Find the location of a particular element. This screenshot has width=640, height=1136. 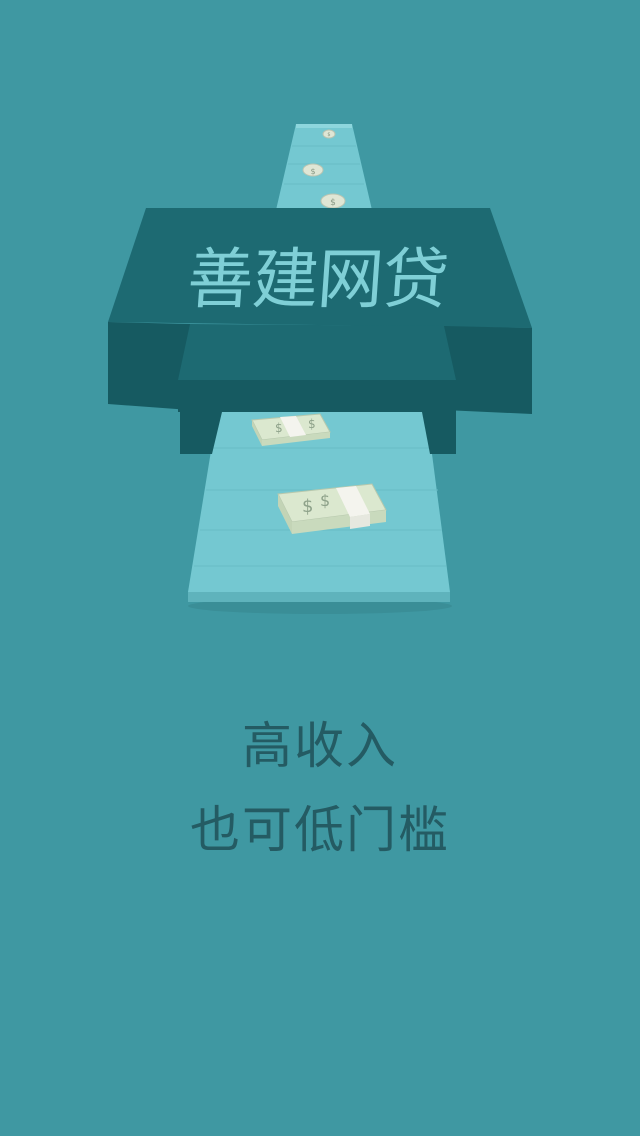

brand-title: 善建网贷 is located at coordinates (317, 279).